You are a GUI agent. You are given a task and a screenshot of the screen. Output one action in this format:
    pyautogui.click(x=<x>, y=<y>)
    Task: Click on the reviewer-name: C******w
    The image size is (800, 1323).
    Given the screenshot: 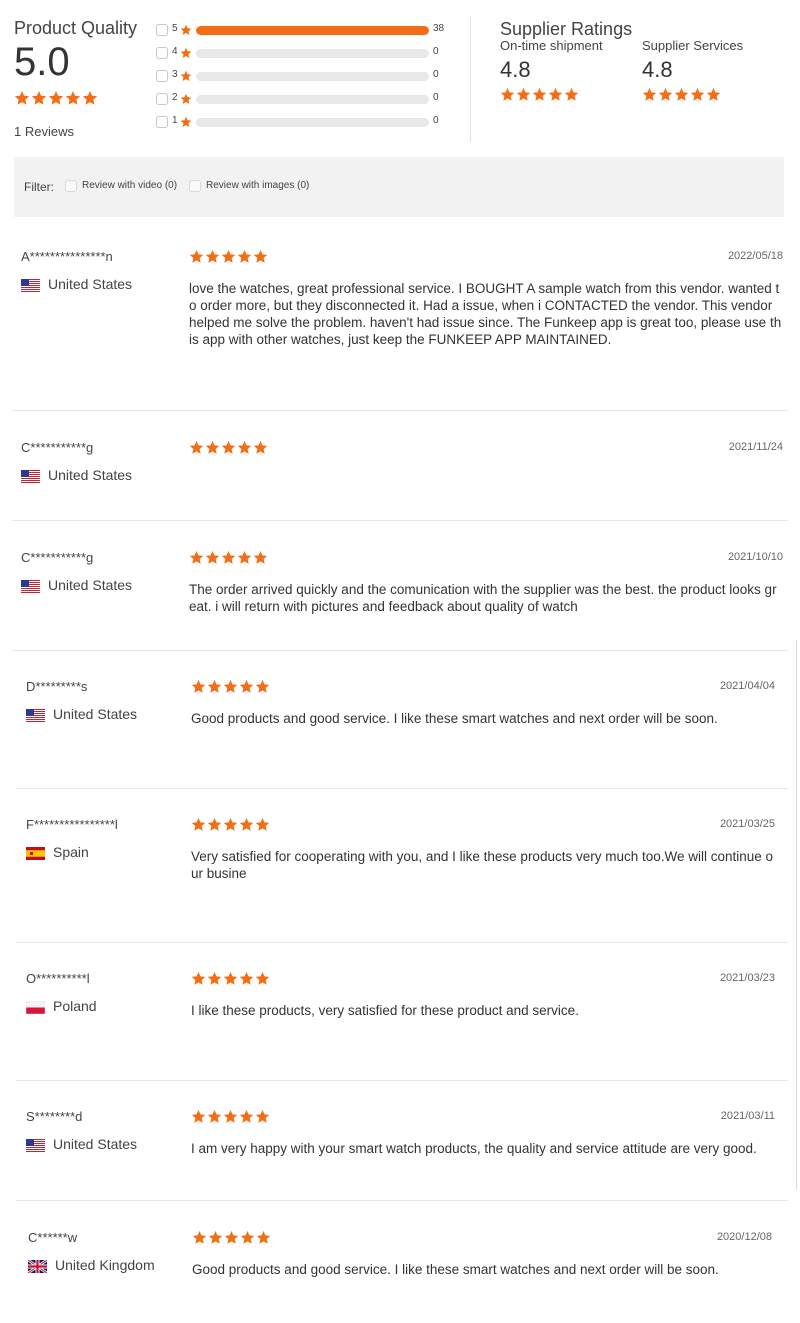 What is the action you would take?
    pyautogui.click(x=53, y=1237)
    